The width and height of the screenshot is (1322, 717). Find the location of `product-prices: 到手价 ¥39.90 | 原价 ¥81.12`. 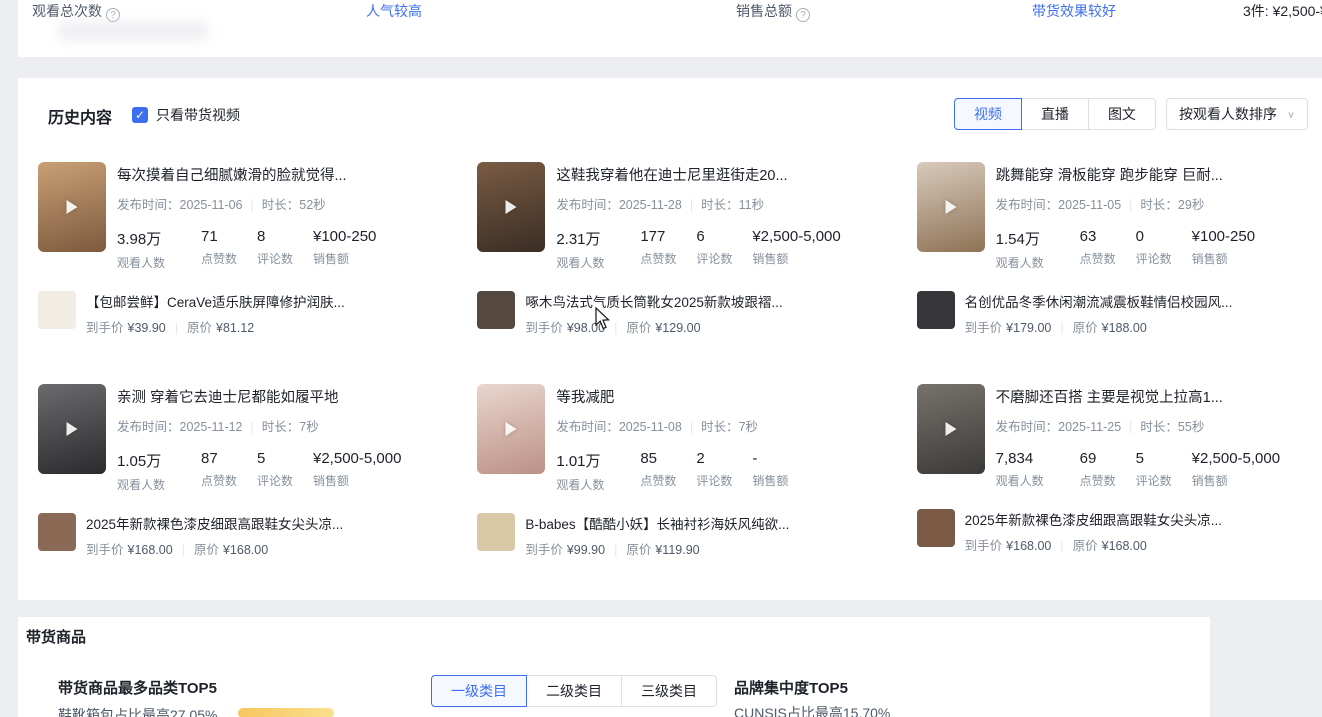

product-prices: 到手价 ¥39.90 | 原价 ¥81.12 is located at coordinates (170, 328).